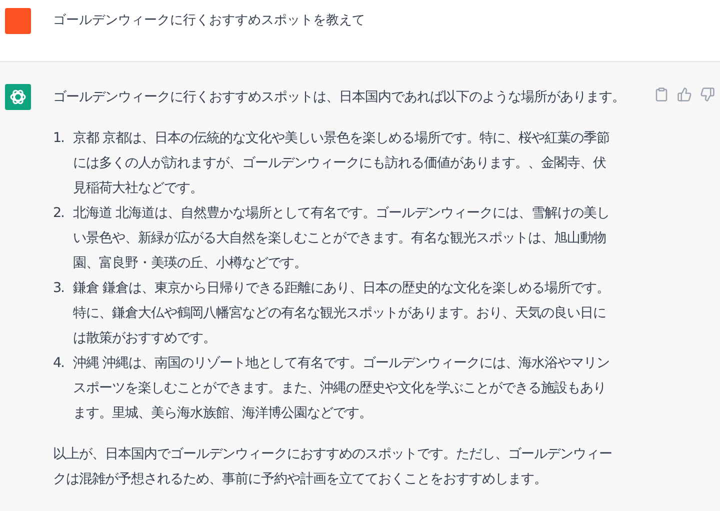 This screenshot has width=720, height=511. What do you see at coordinates (341, 388) in the screenshot?
I see `list-item-text: 沖縄 沖縄は、南国のリゾート地として有名です。ゴールデンウィークには、海水浴やマリンスポーツを楽しむことができます。また、沖縄の歴史や文化を学ぶことができる施設もあります。里城、美ら海水族館、海洋博公園などです。` at bounding box center [341, 388].